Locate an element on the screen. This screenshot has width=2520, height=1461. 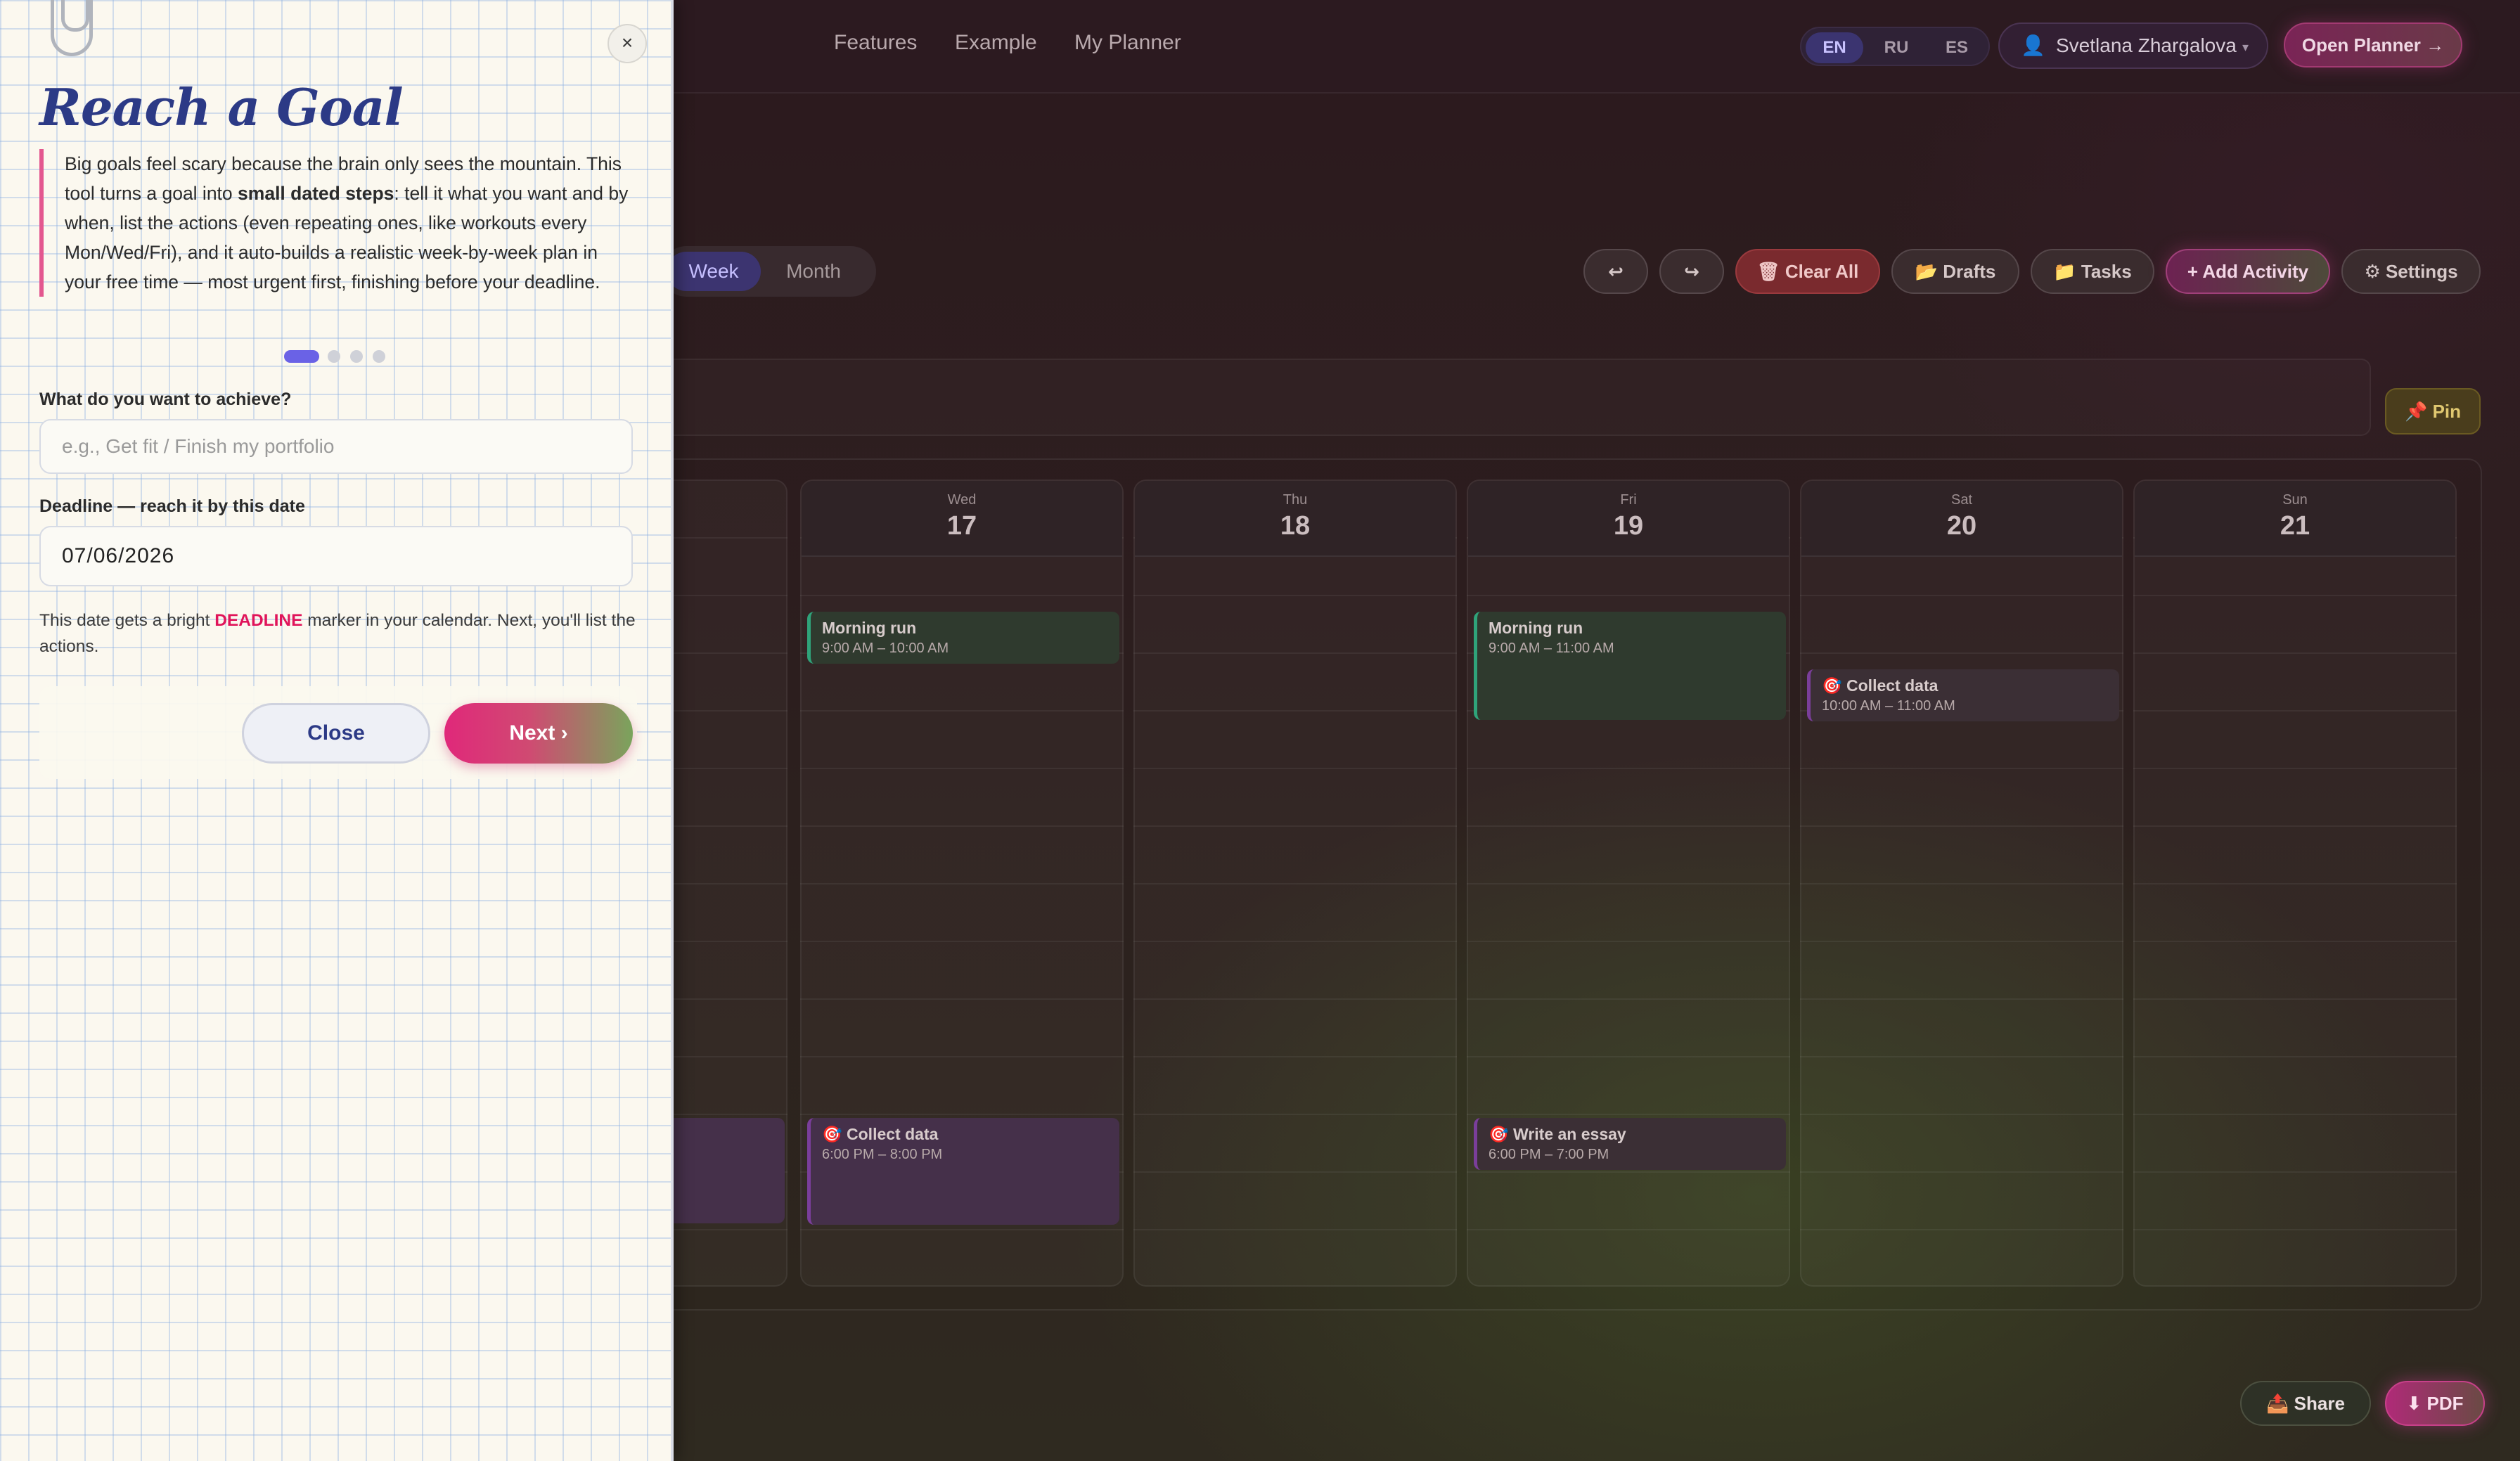
user-menu: 👤 Svetlana Zhargalova ▾ is located at coordinates (2133, 45).